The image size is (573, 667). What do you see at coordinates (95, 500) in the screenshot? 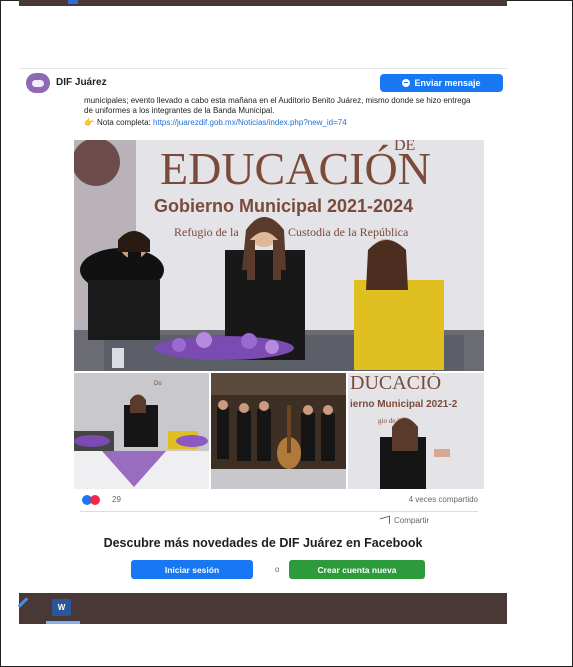
I see `love-icon` at bounding box center [95, 500].